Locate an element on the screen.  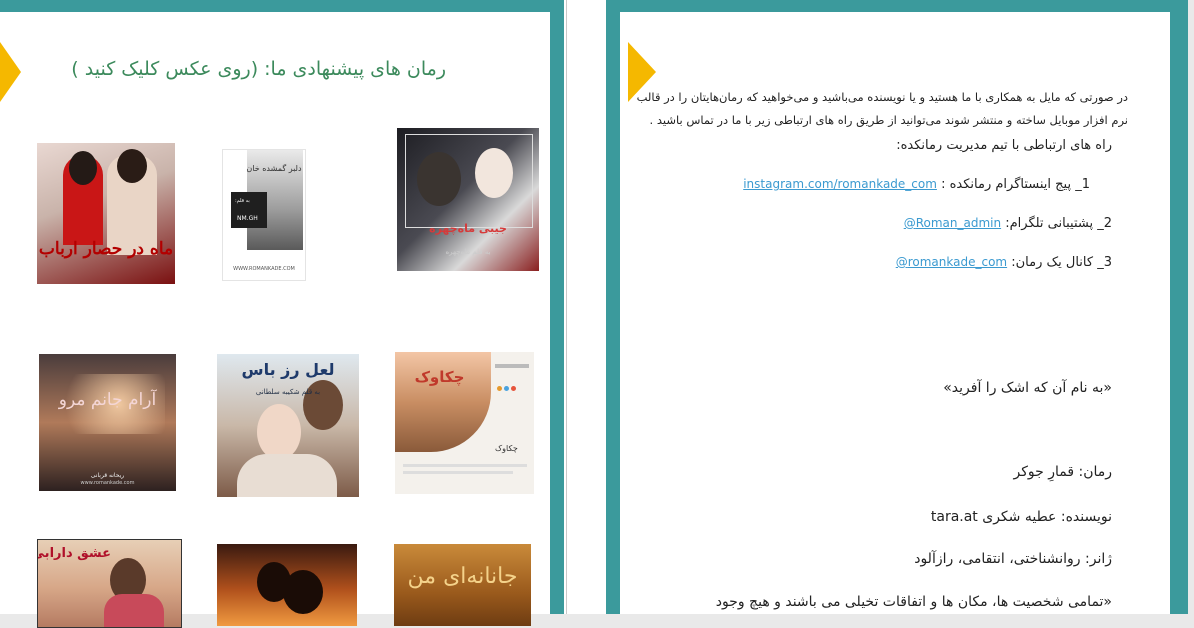
cover-title: عشق دارابی is located at coordinates (74, 553).